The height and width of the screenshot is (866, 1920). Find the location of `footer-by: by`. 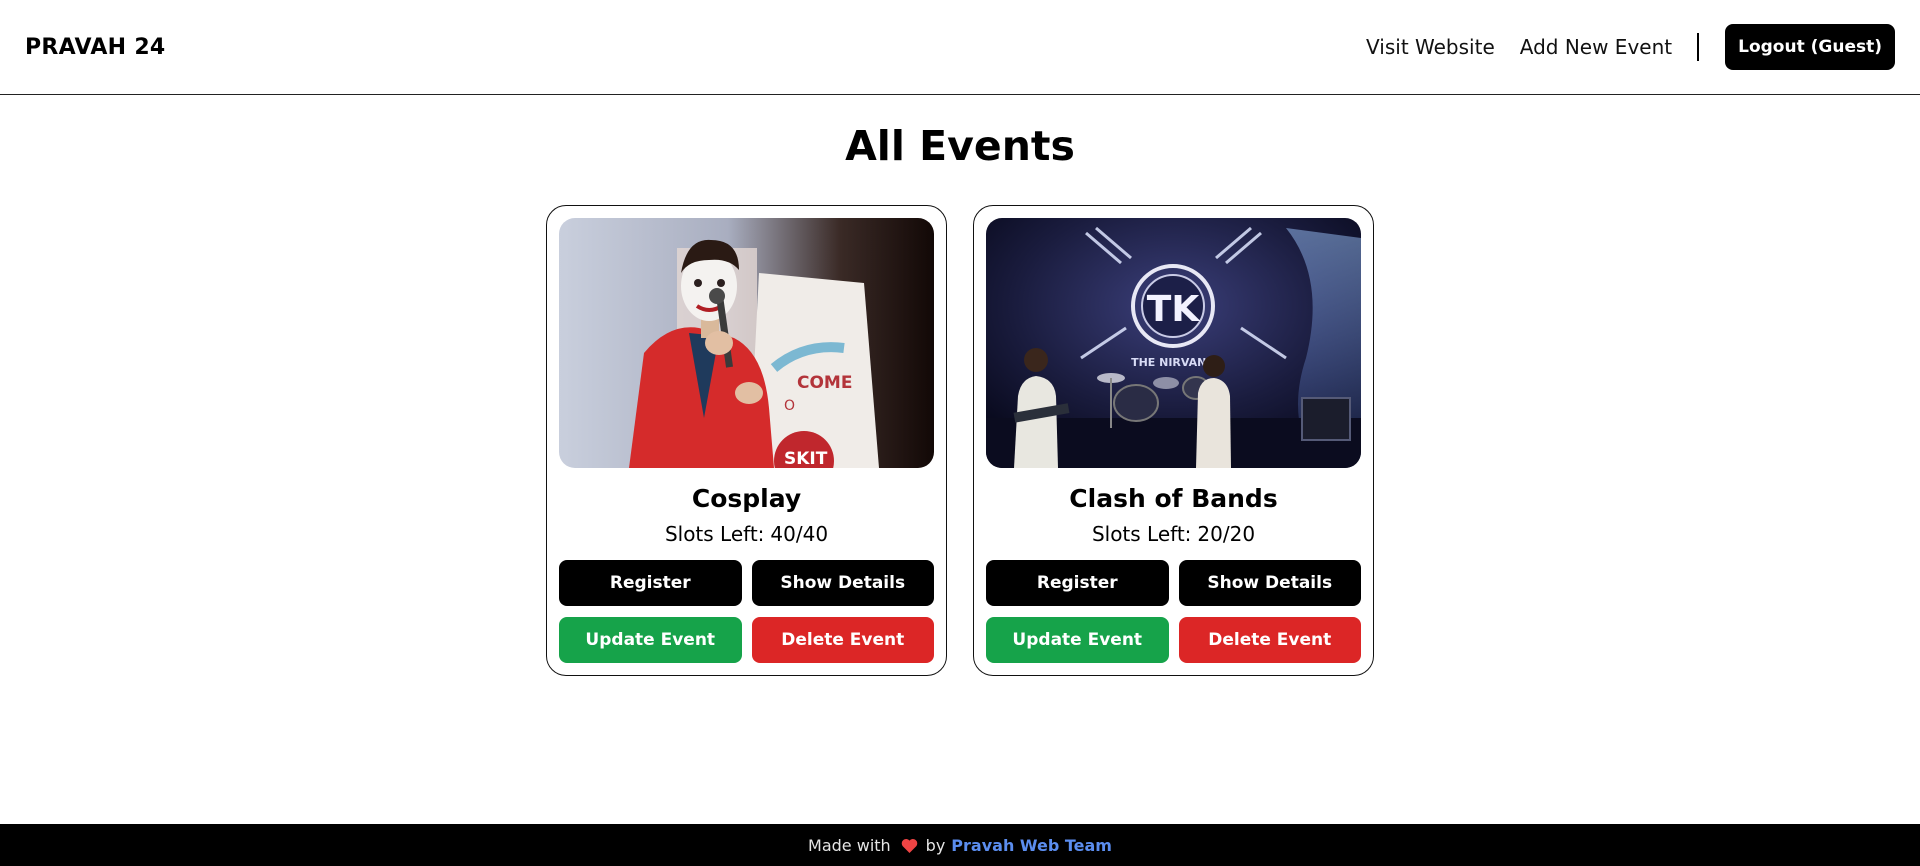

footer-by: by is located at coordinates (935, 845).